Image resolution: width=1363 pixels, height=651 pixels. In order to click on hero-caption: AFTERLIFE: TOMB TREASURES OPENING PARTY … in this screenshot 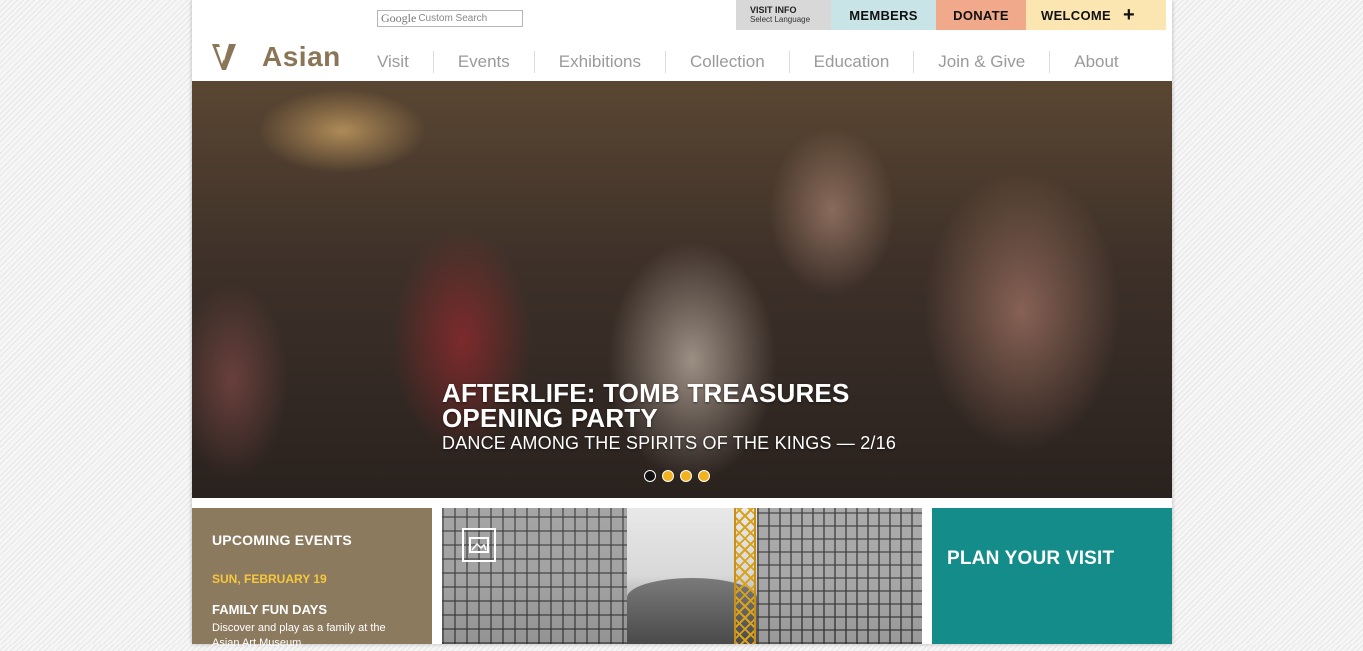, I will do `click(669, 417)`.